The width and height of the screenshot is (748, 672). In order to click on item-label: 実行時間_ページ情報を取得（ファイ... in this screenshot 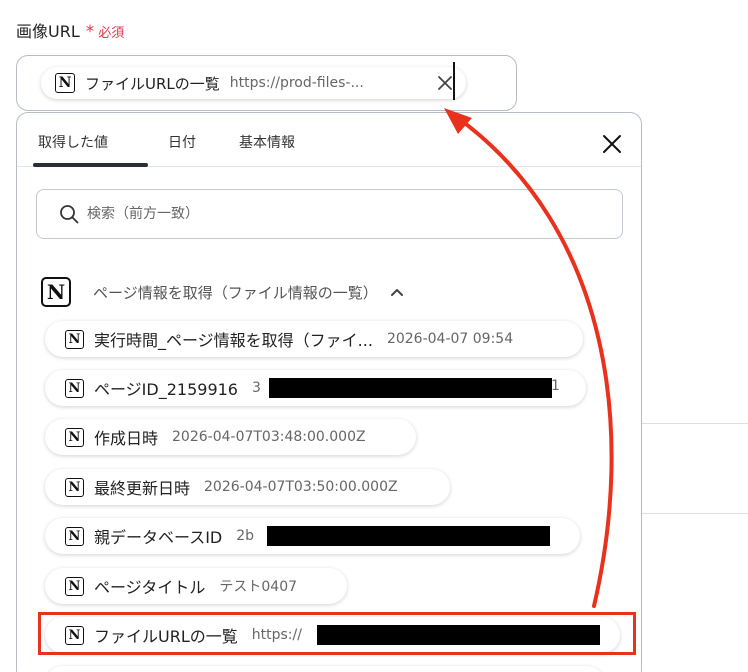, I will do `click(233, 340)`.